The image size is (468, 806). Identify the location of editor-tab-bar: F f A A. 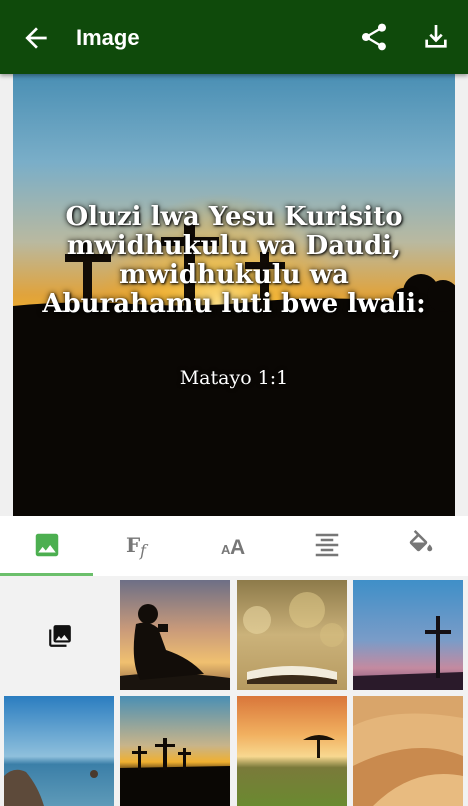
(234, 546).